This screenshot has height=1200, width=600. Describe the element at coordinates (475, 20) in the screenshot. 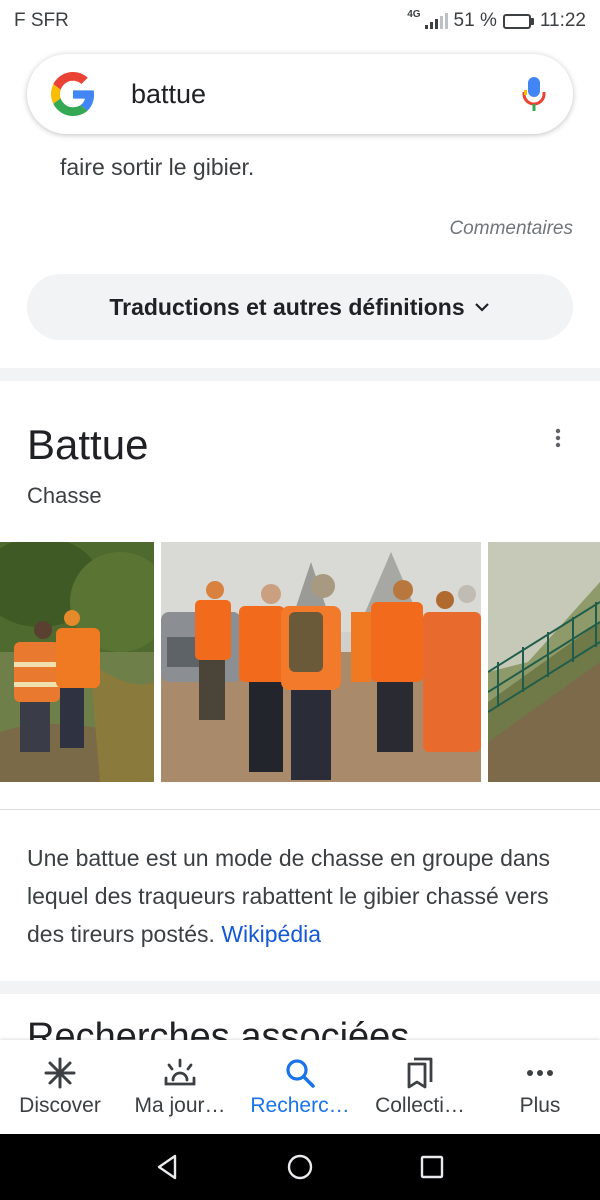

I see `battery-percent: 51 %` at that location.